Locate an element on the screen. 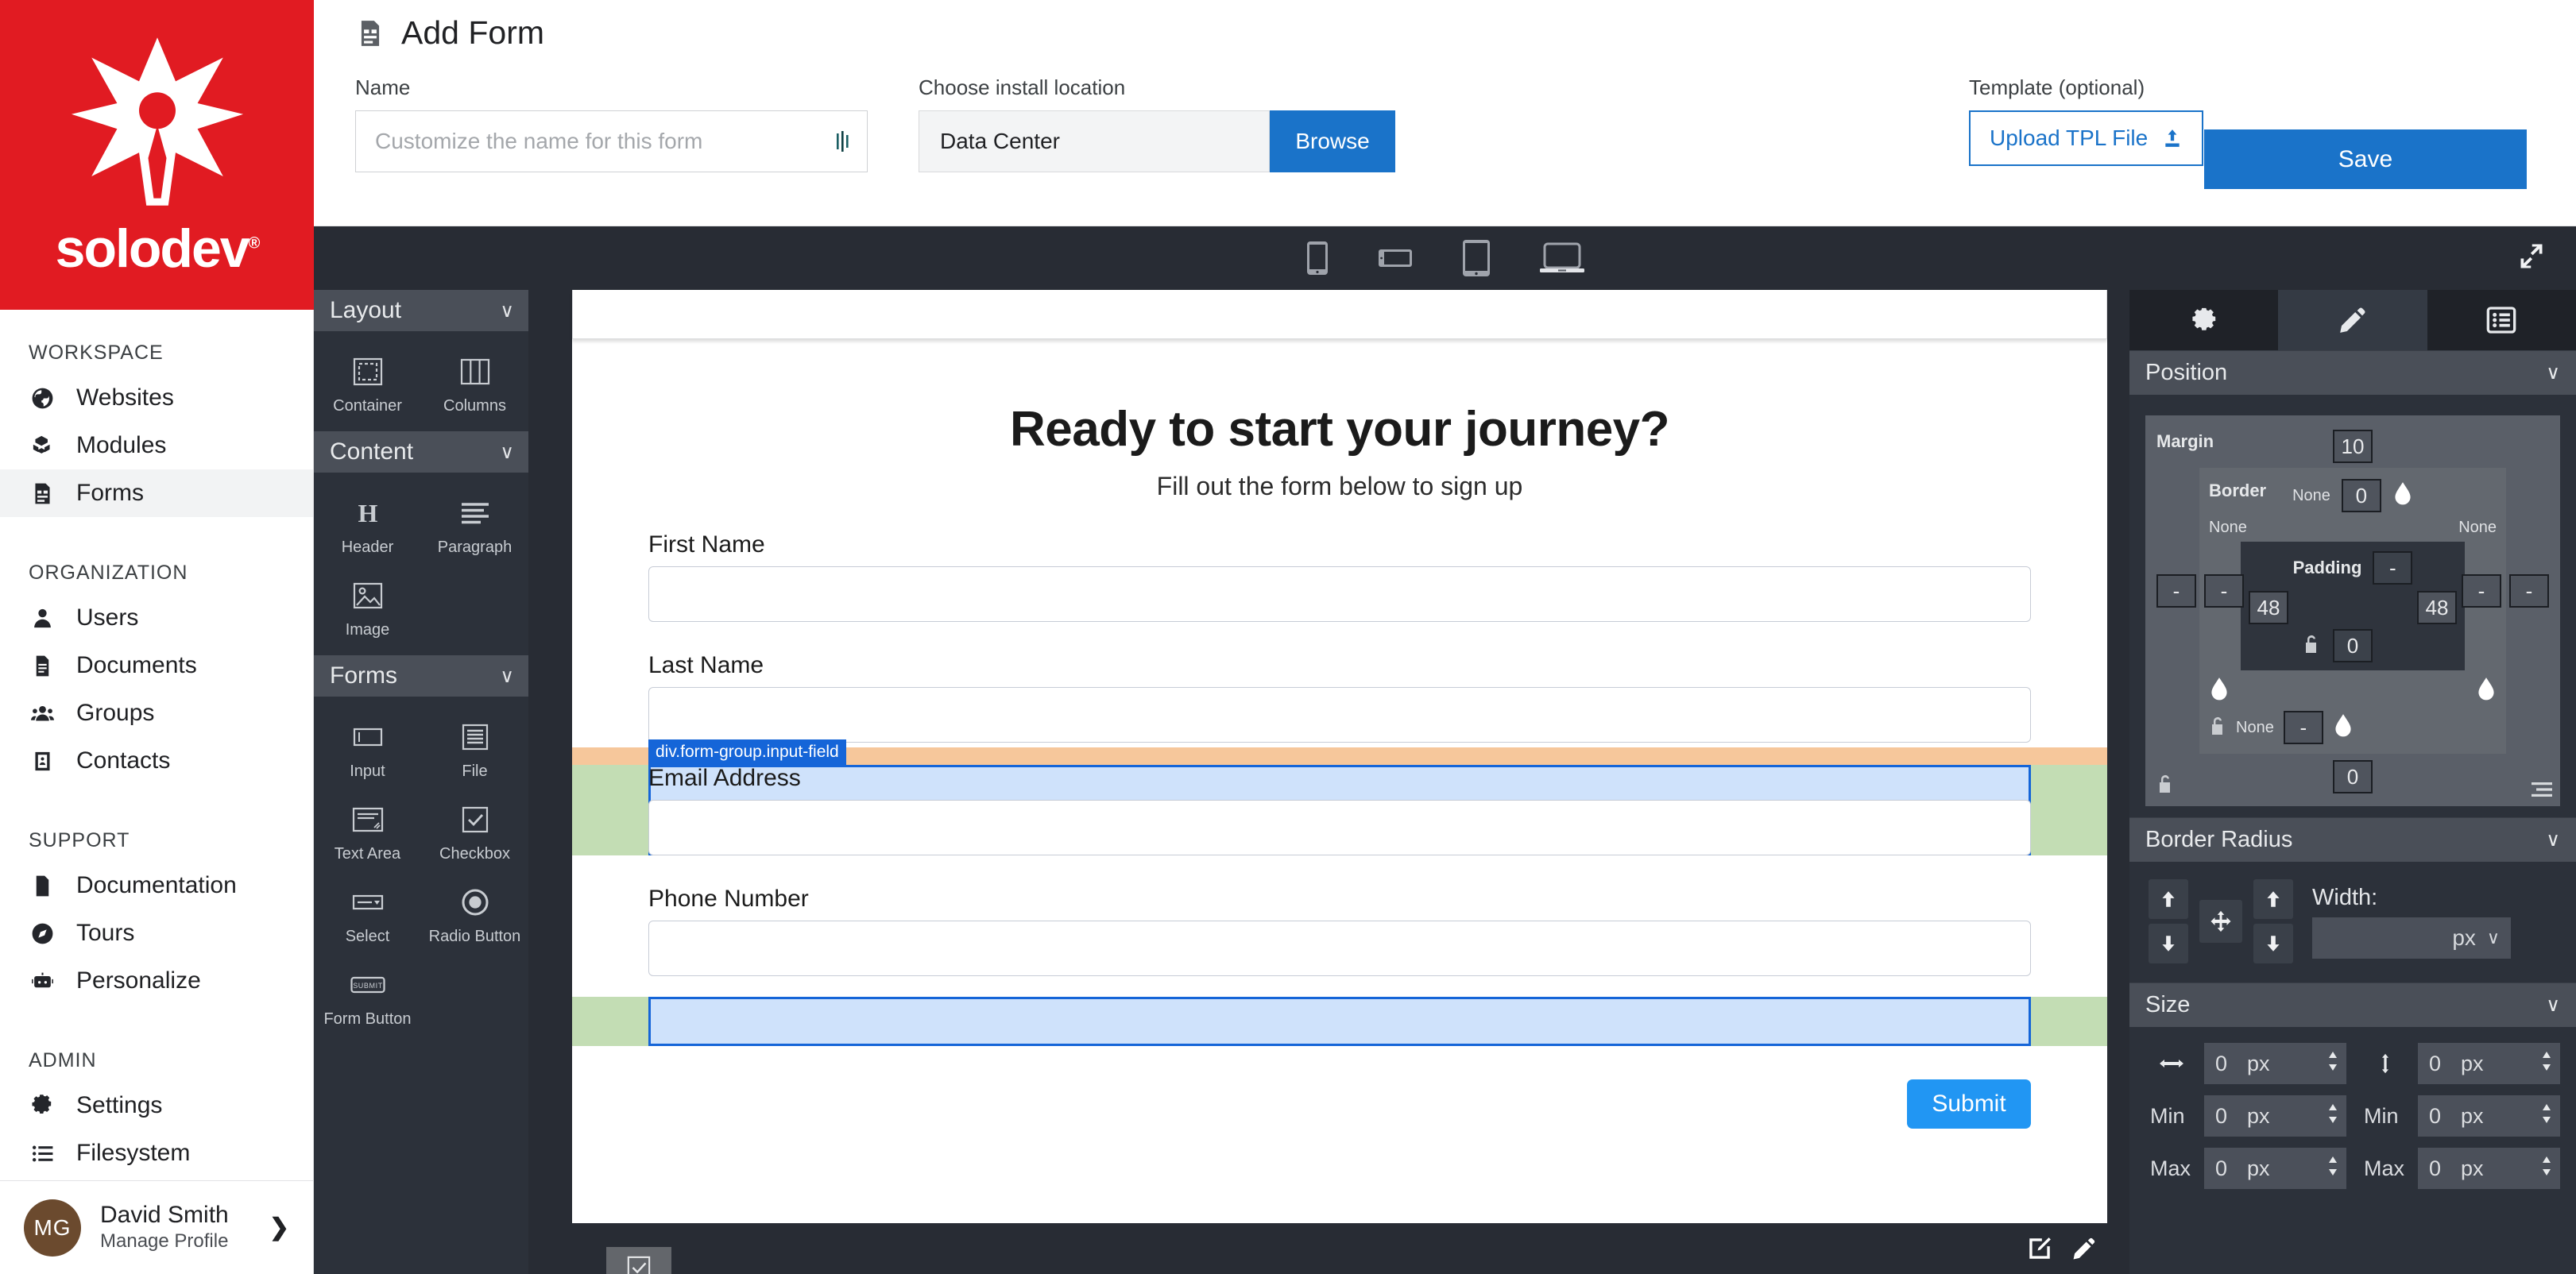  width-input: 0 px is located at coordinates (2275, 1063).